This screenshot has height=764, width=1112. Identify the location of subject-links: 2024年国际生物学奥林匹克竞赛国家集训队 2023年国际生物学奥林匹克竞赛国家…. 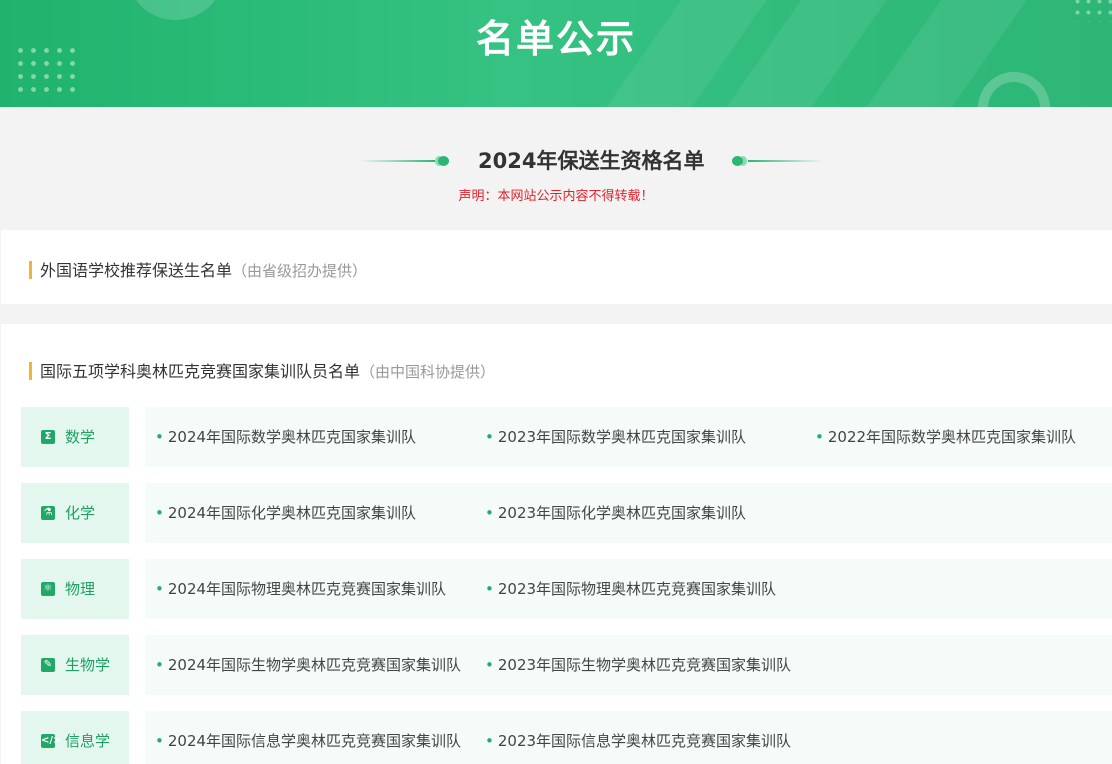
(628, 665).